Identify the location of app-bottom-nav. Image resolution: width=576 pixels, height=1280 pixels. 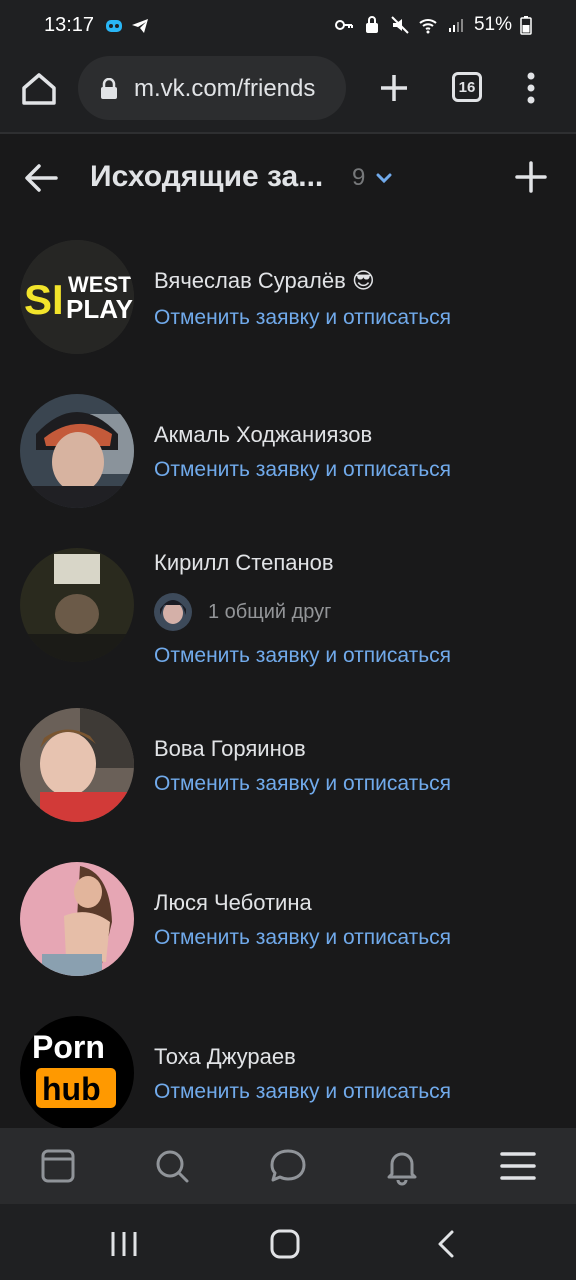
(288, 1166).